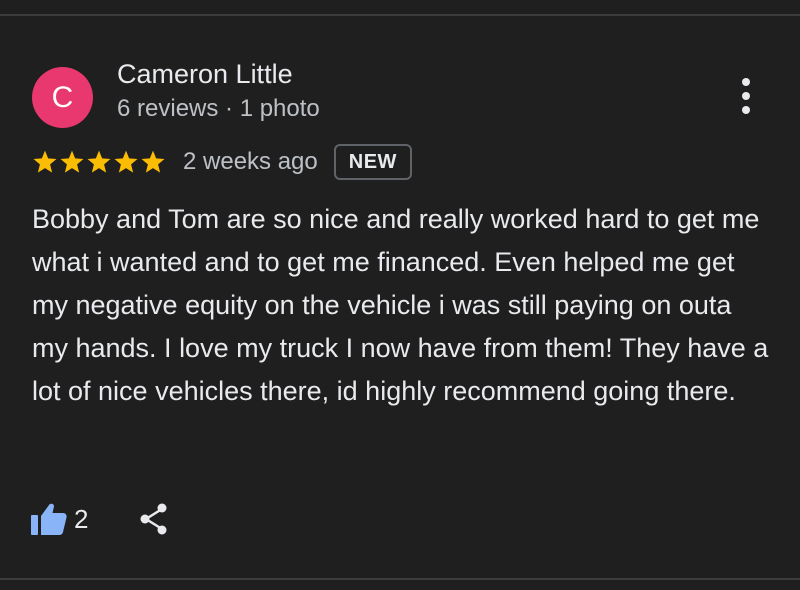 This screenshot has width=800, height=590. What do you see at coordinates (372, 162) in the screenshot?
I see `new-badge: NEW` at bounding box center [372, 162].